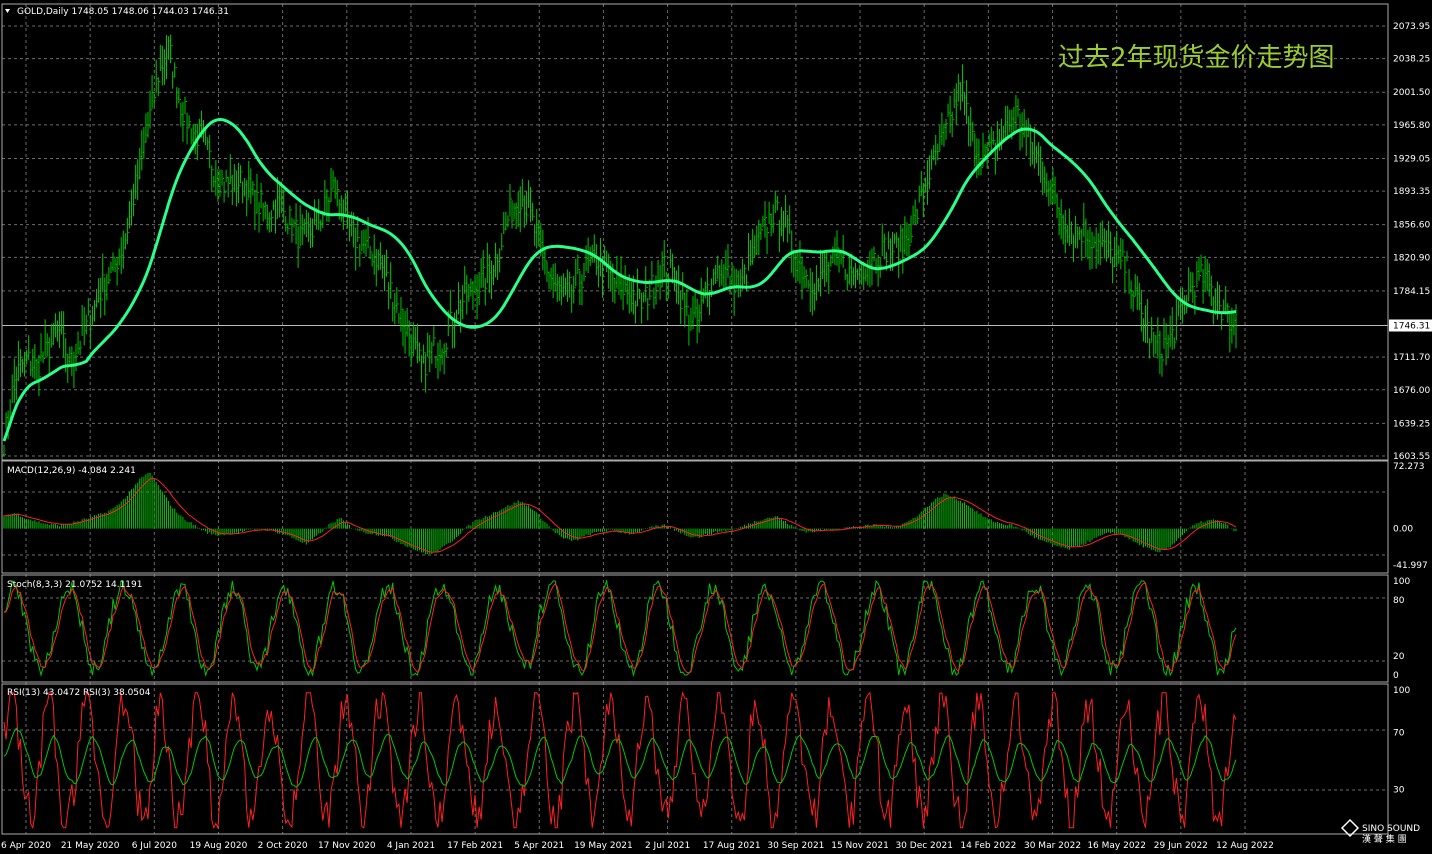  Describe the element at coordinates (1411, 258) in the screenshot. I see `price-tick-label: 1820.90` at that location.